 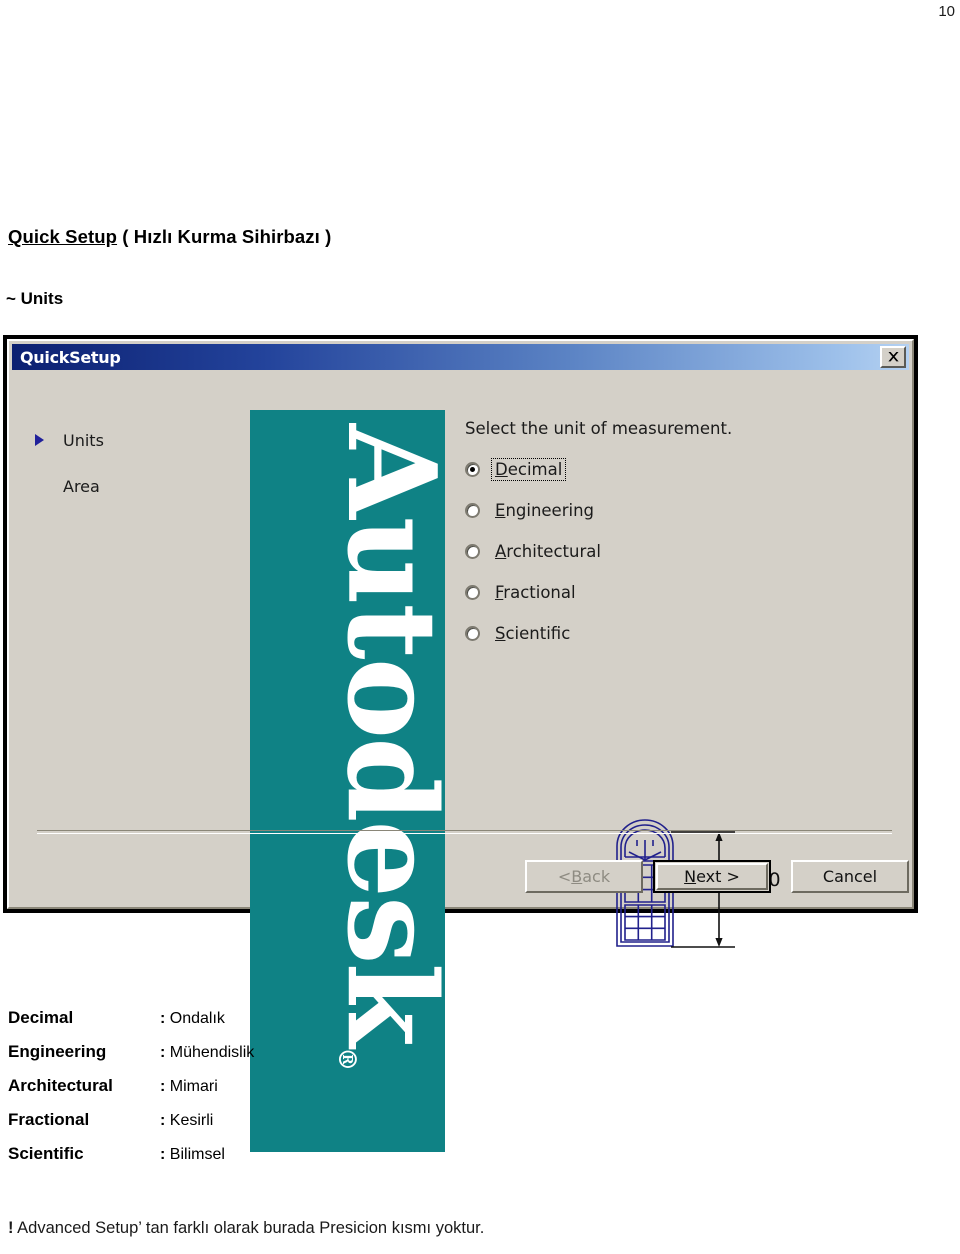 I want to click on accel-char: N, so click(x=690, y=876).